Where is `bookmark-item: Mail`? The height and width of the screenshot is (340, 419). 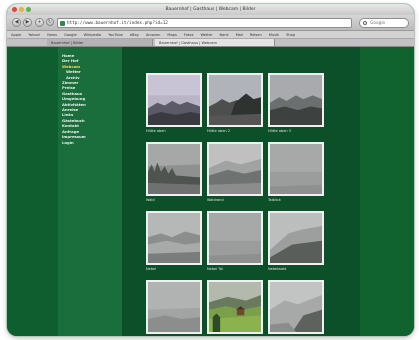 bookmark-item: Mail is located at coordinates (239, 34).